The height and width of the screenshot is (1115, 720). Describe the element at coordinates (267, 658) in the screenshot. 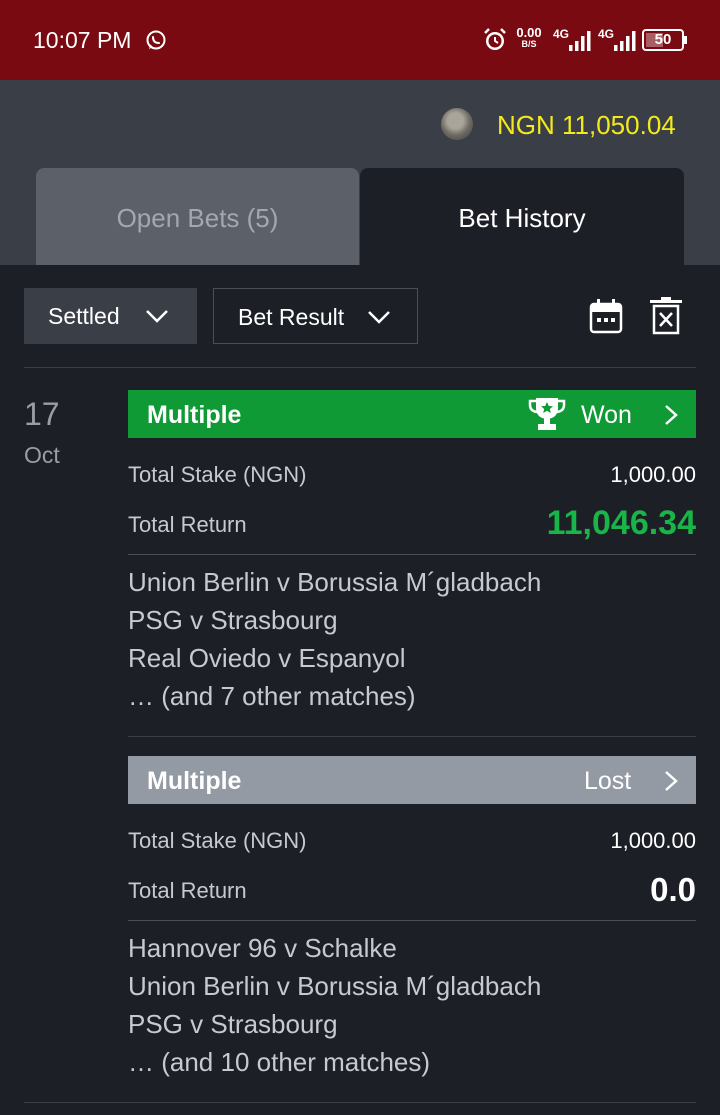

I see `match-item: Real Oviedo v Espanyol` at that location.